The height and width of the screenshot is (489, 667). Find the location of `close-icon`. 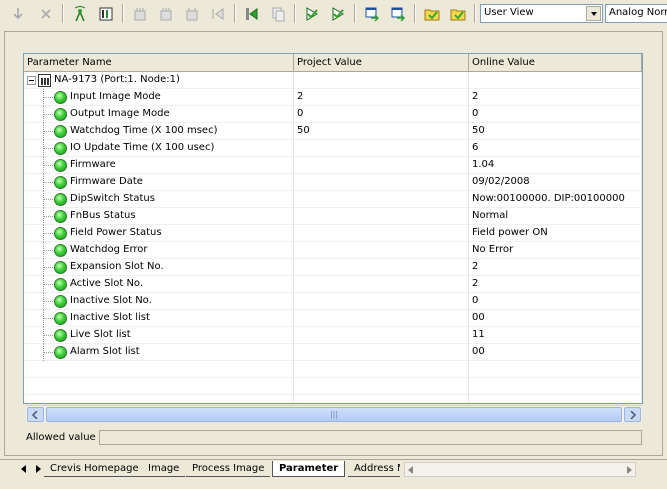

close-icon is located at coordinates (46, 13).